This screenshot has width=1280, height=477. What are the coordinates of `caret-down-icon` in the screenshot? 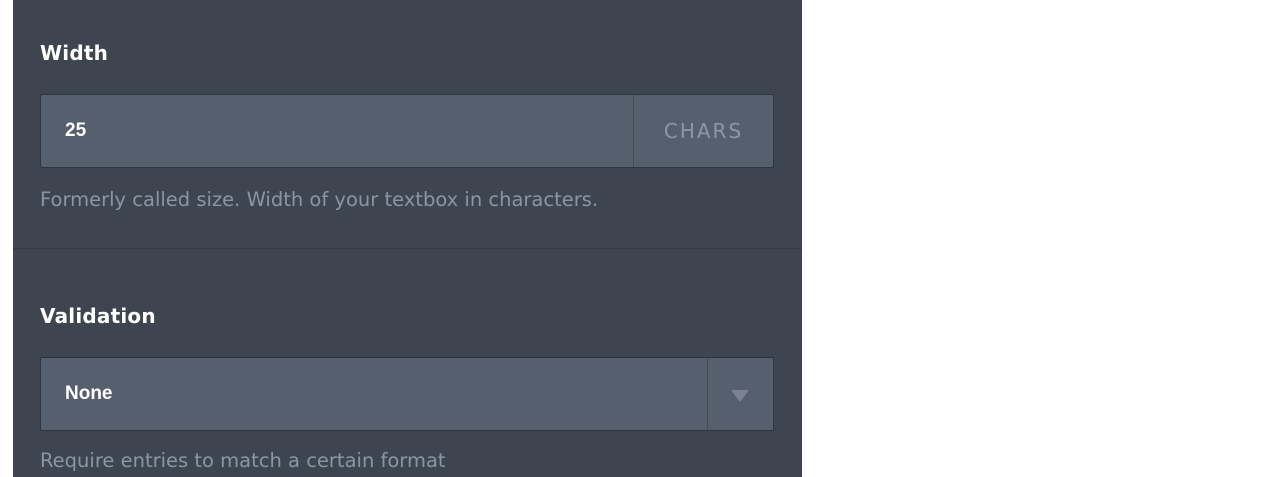 It's located at (740, 396).